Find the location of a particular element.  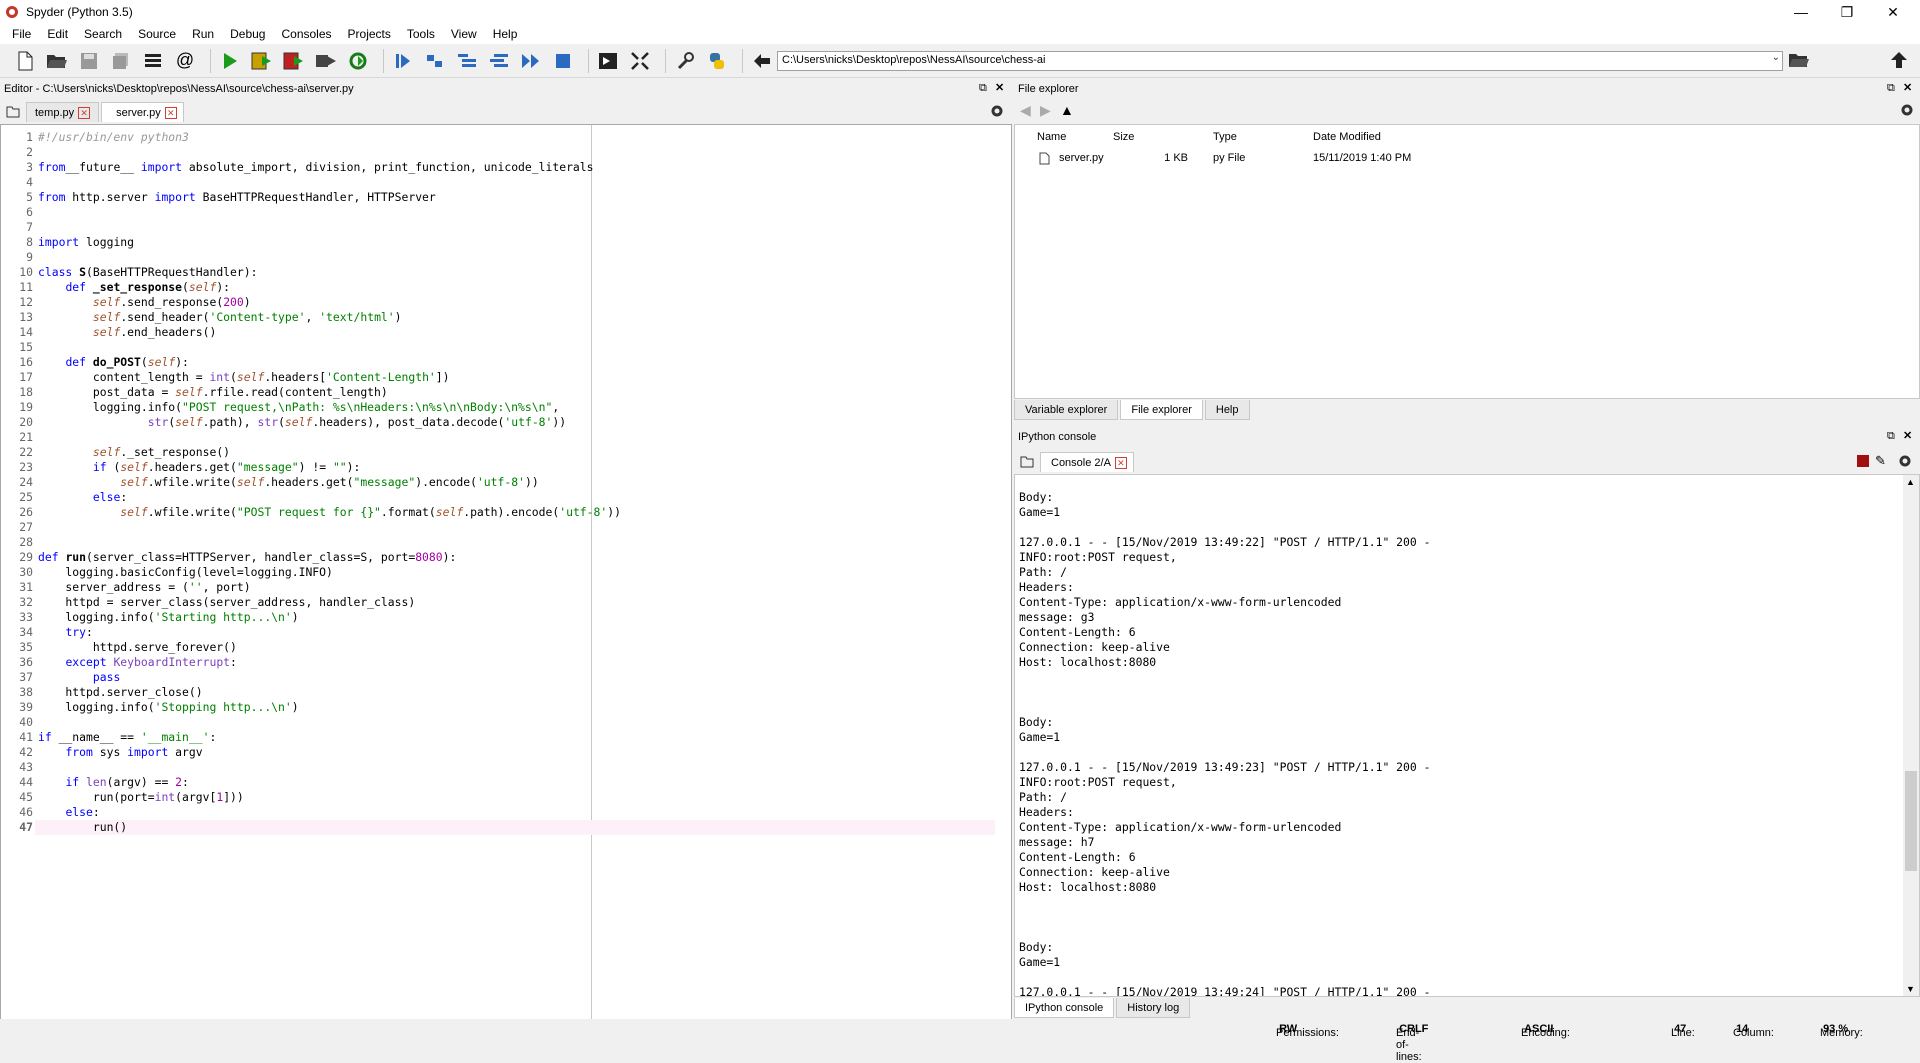

run-selection-icon is located at coordinates (326, 61).